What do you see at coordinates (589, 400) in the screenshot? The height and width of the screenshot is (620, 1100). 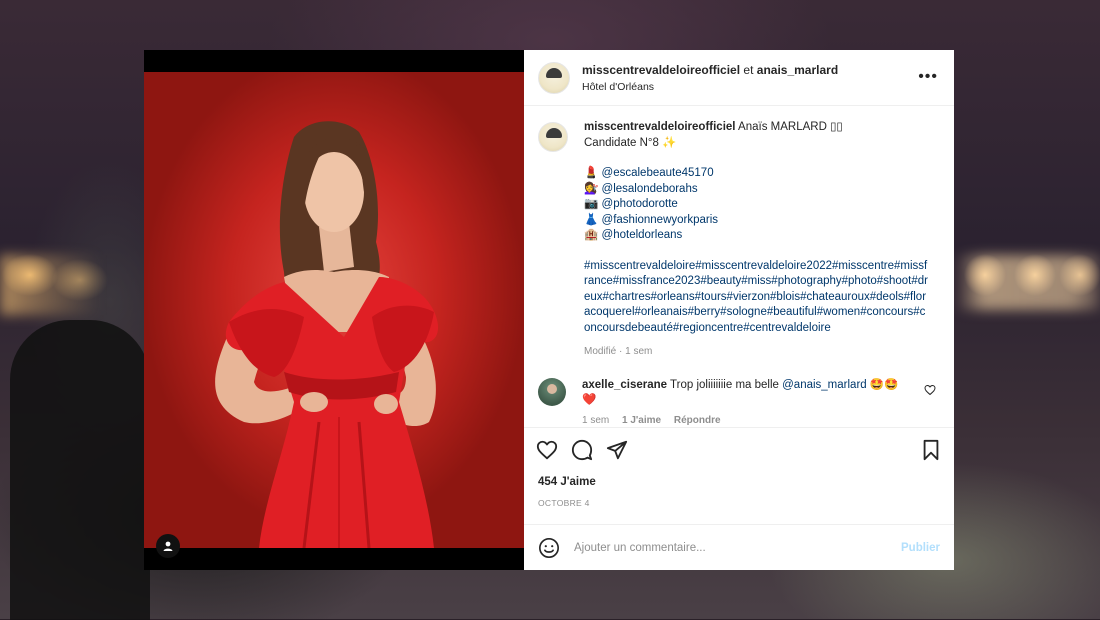 I see `comment-heart-emoji: ❤️` at bounding box center [589, 400].